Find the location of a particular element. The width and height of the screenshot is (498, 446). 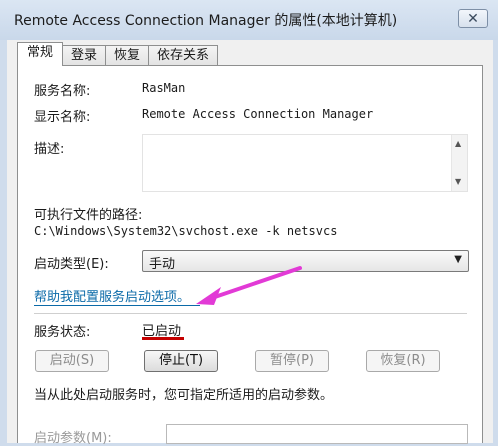

startup-type-label: 启动类型(E): is located at coordinates (71, 264).